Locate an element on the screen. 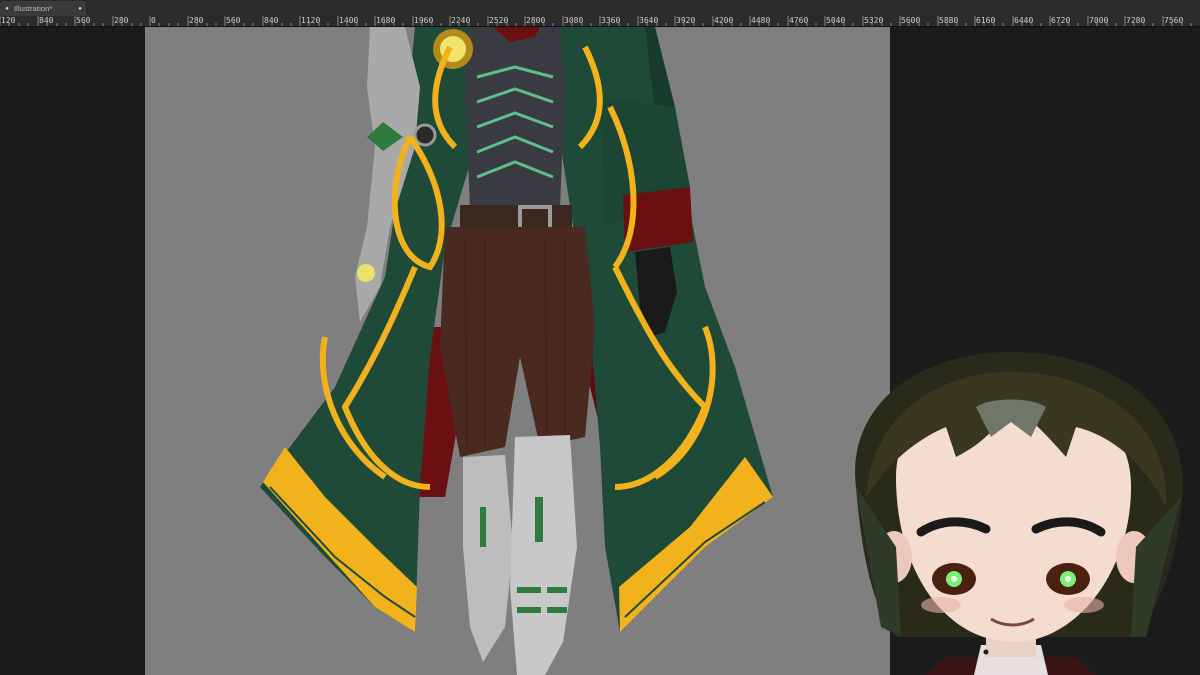  ruler-label: 2520 is located at coordinates (499, 20).